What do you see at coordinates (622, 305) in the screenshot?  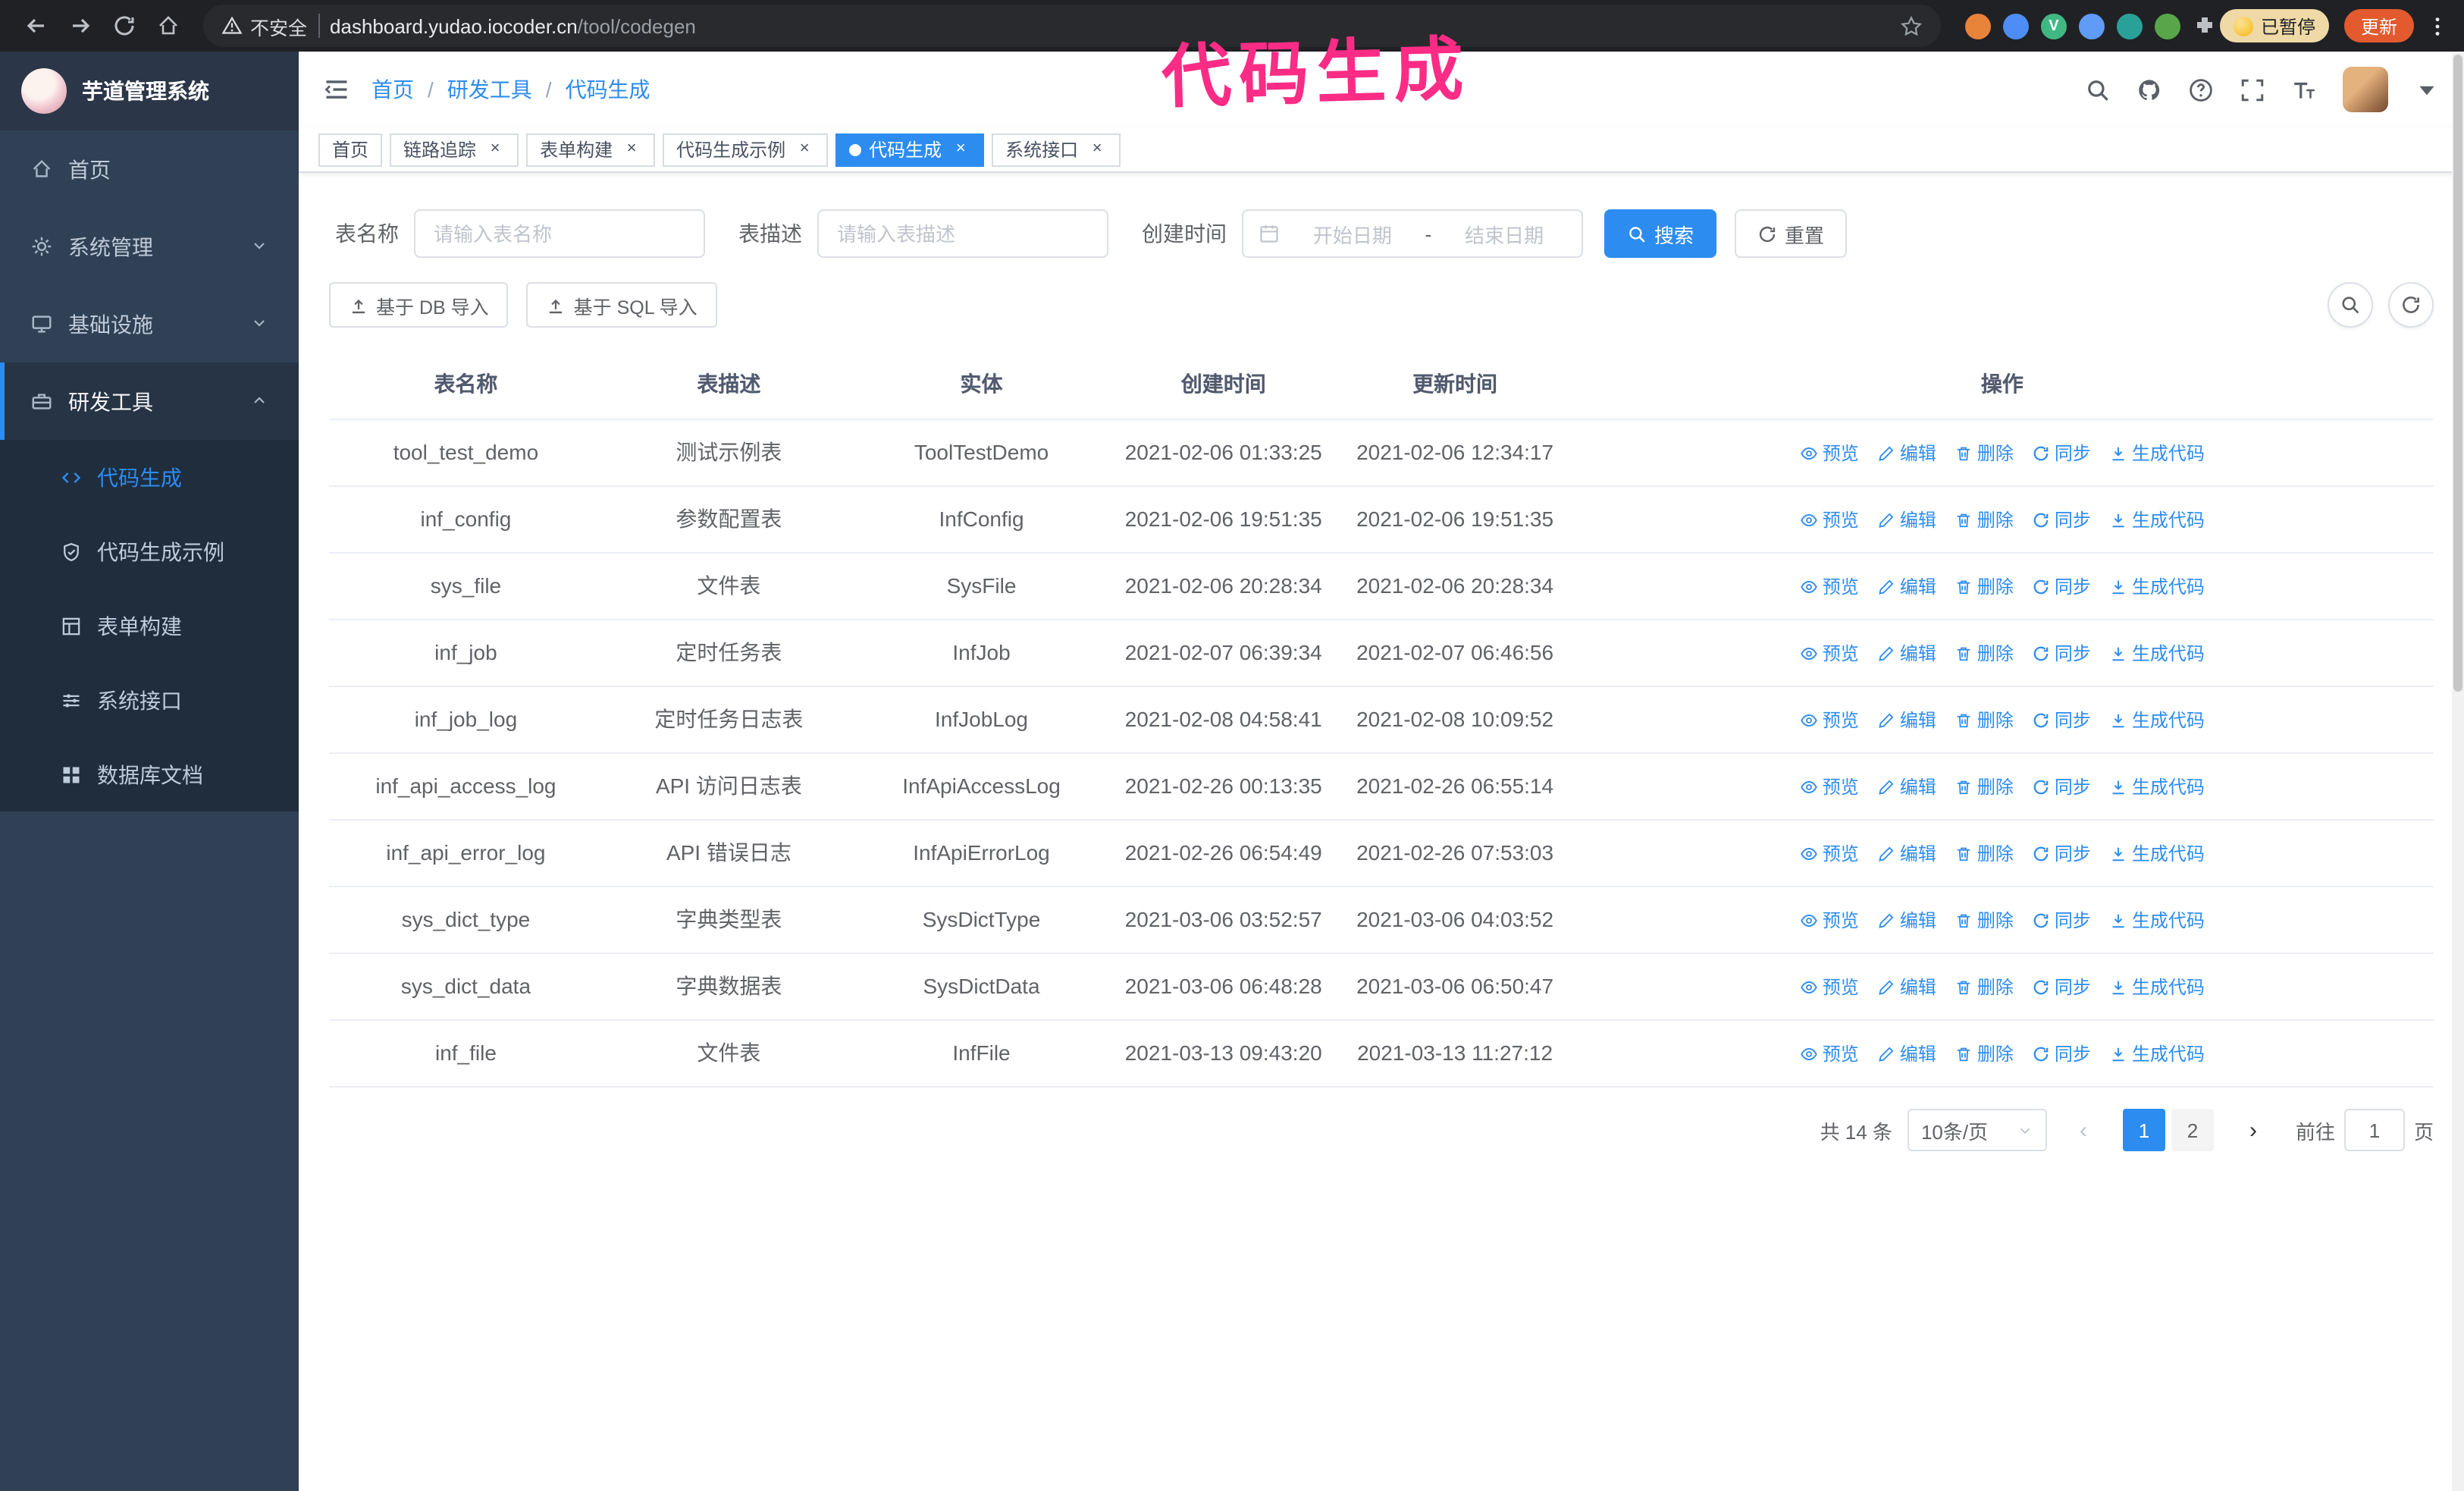 I see `import-sql-button: 基于 SQL 导入` at bounding box center [622, 305].